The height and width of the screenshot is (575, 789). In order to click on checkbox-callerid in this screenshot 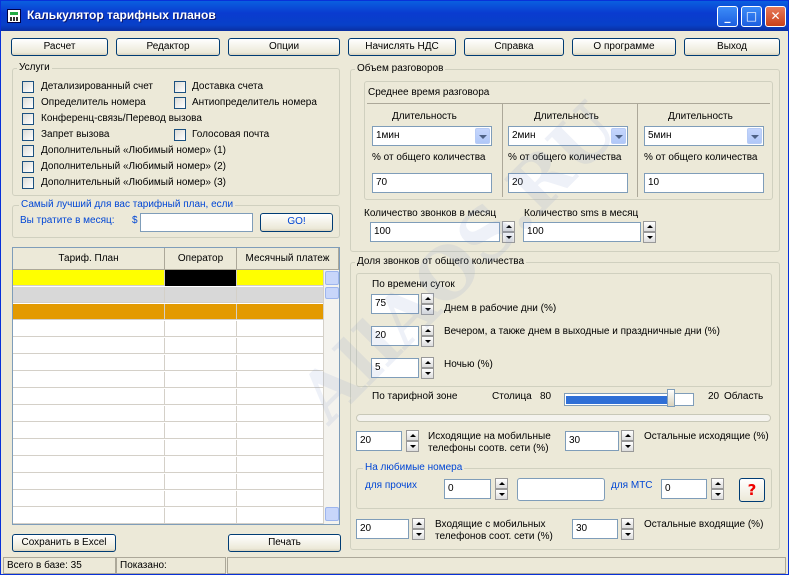, I will do `click(28, 103)`.